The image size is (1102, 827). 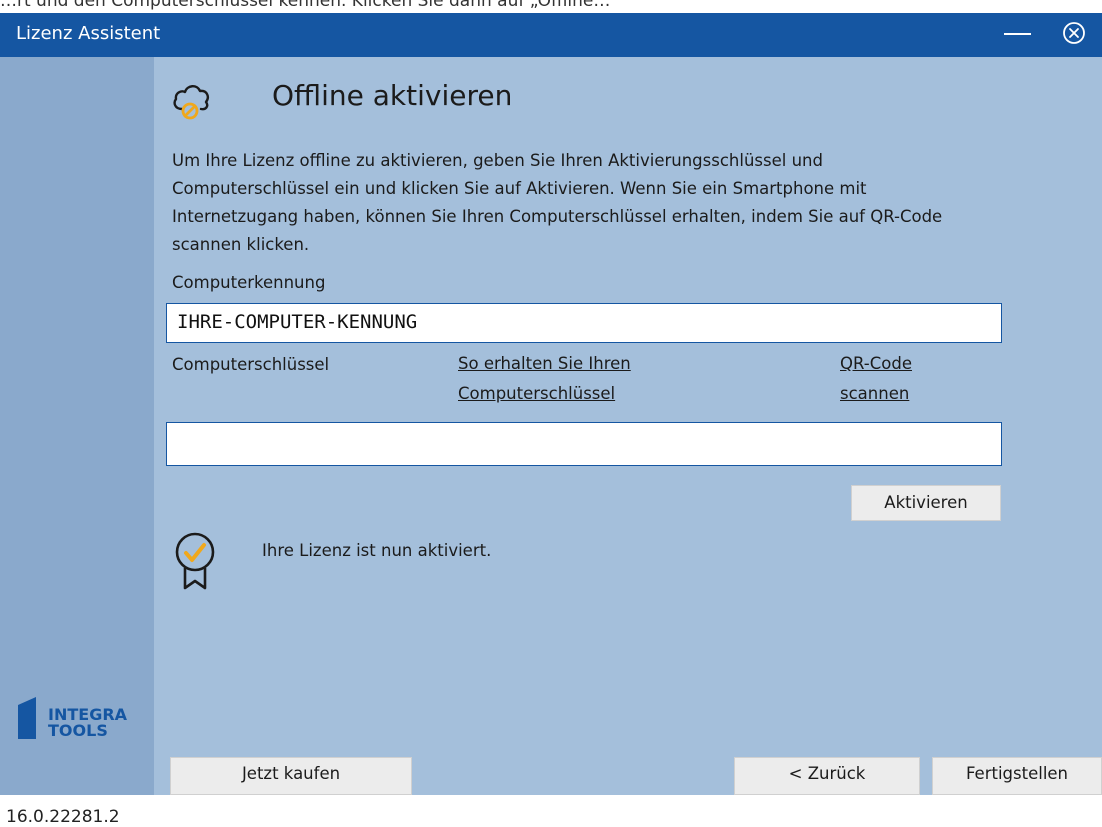 I want to click on cloud-offline-icon, so click(x=191, y=102).